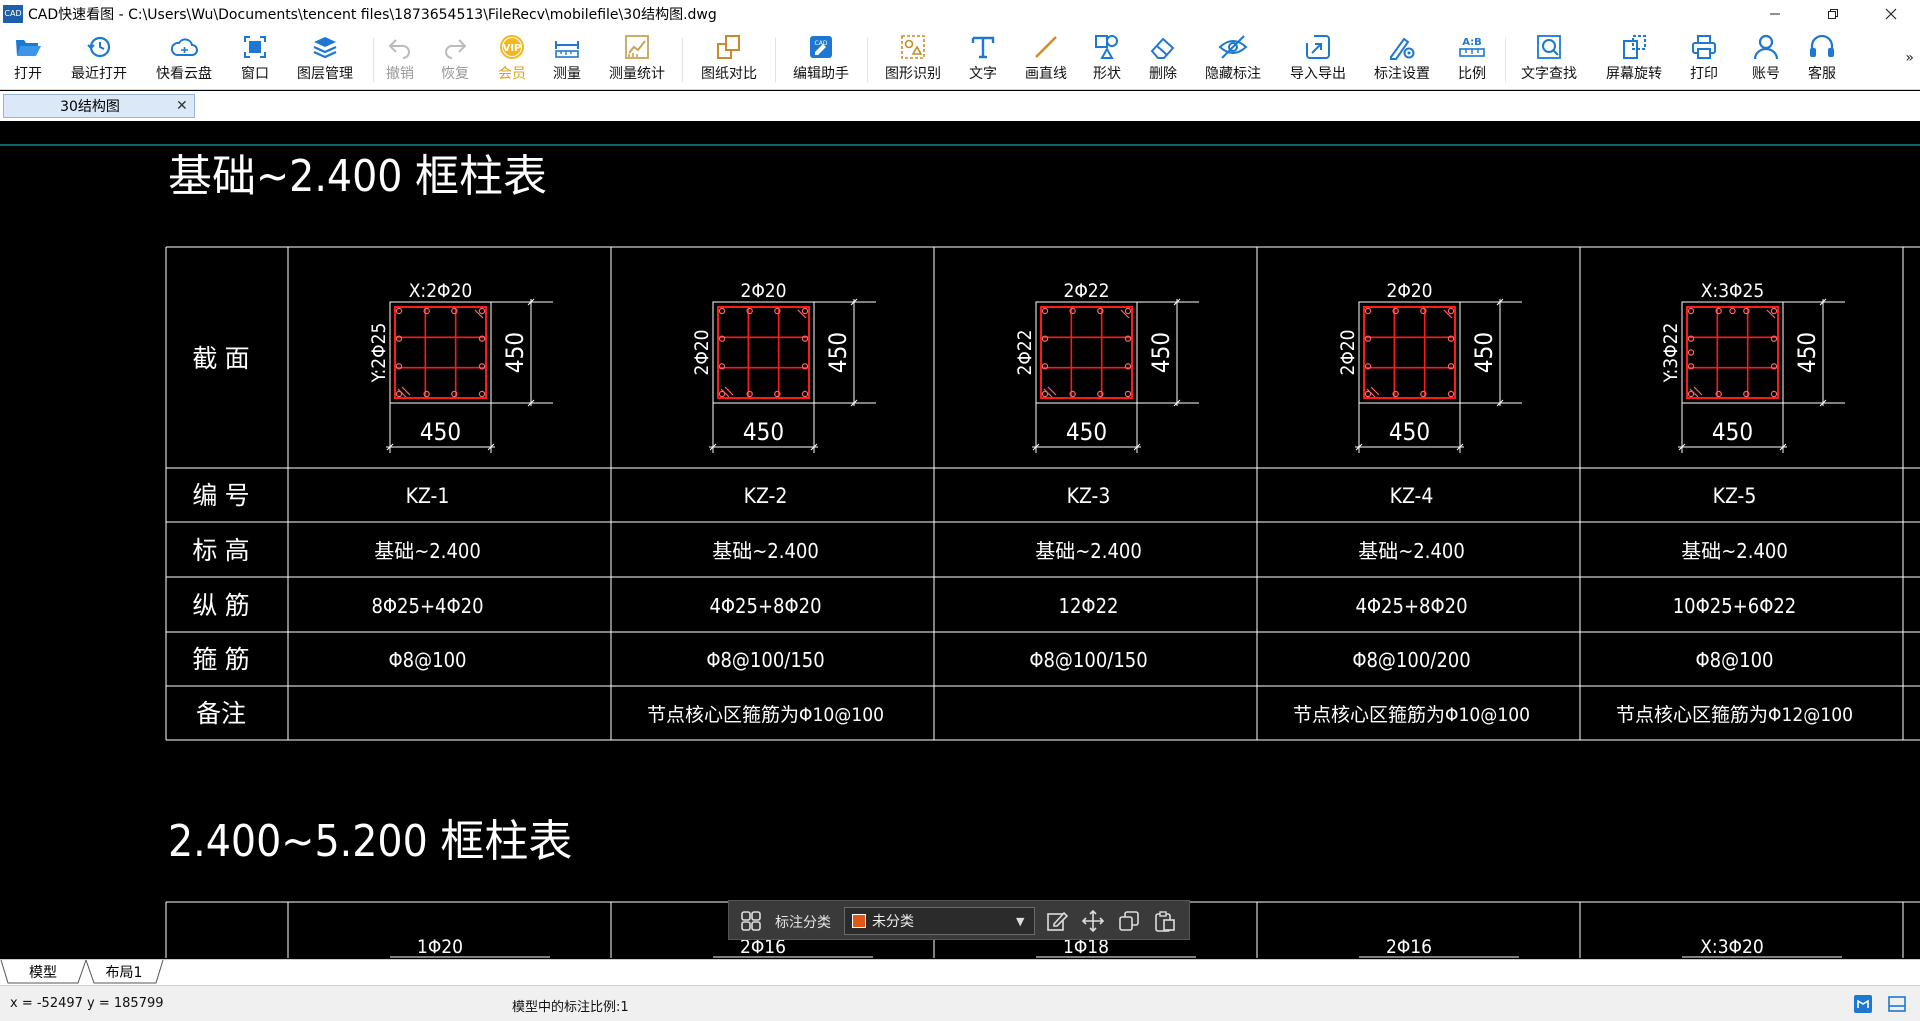 This screenshot has height=1021, width=1920. I want to click on shape-recognize-button: 图形识别, so click(913, 60).